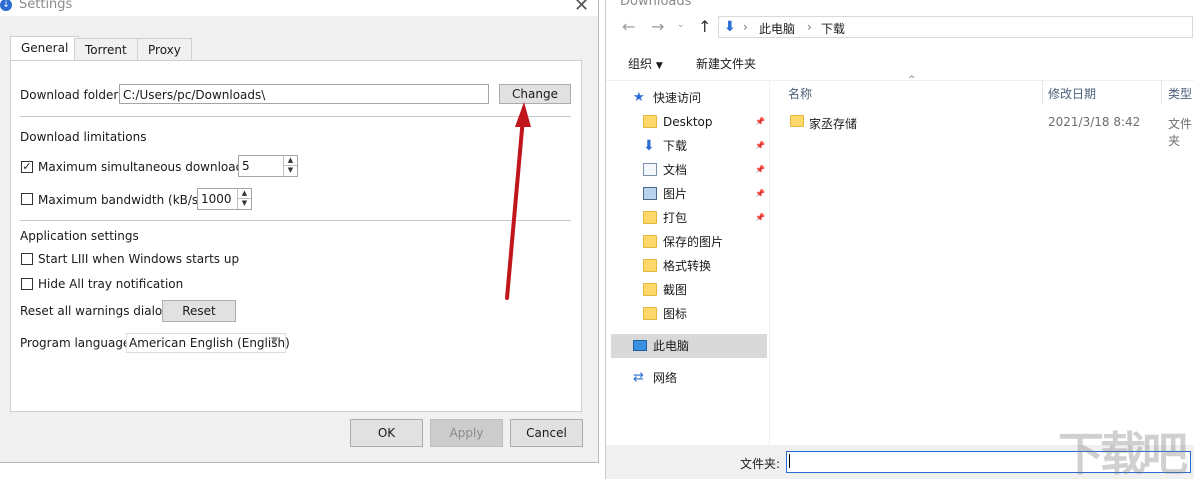 Image resolution: width=1194 pixels, height=484 pixels. What do you see at coordinates (675, 146) in the screenshot?
I see `nav-item-label: 下载` at bounding box center [675, 146].